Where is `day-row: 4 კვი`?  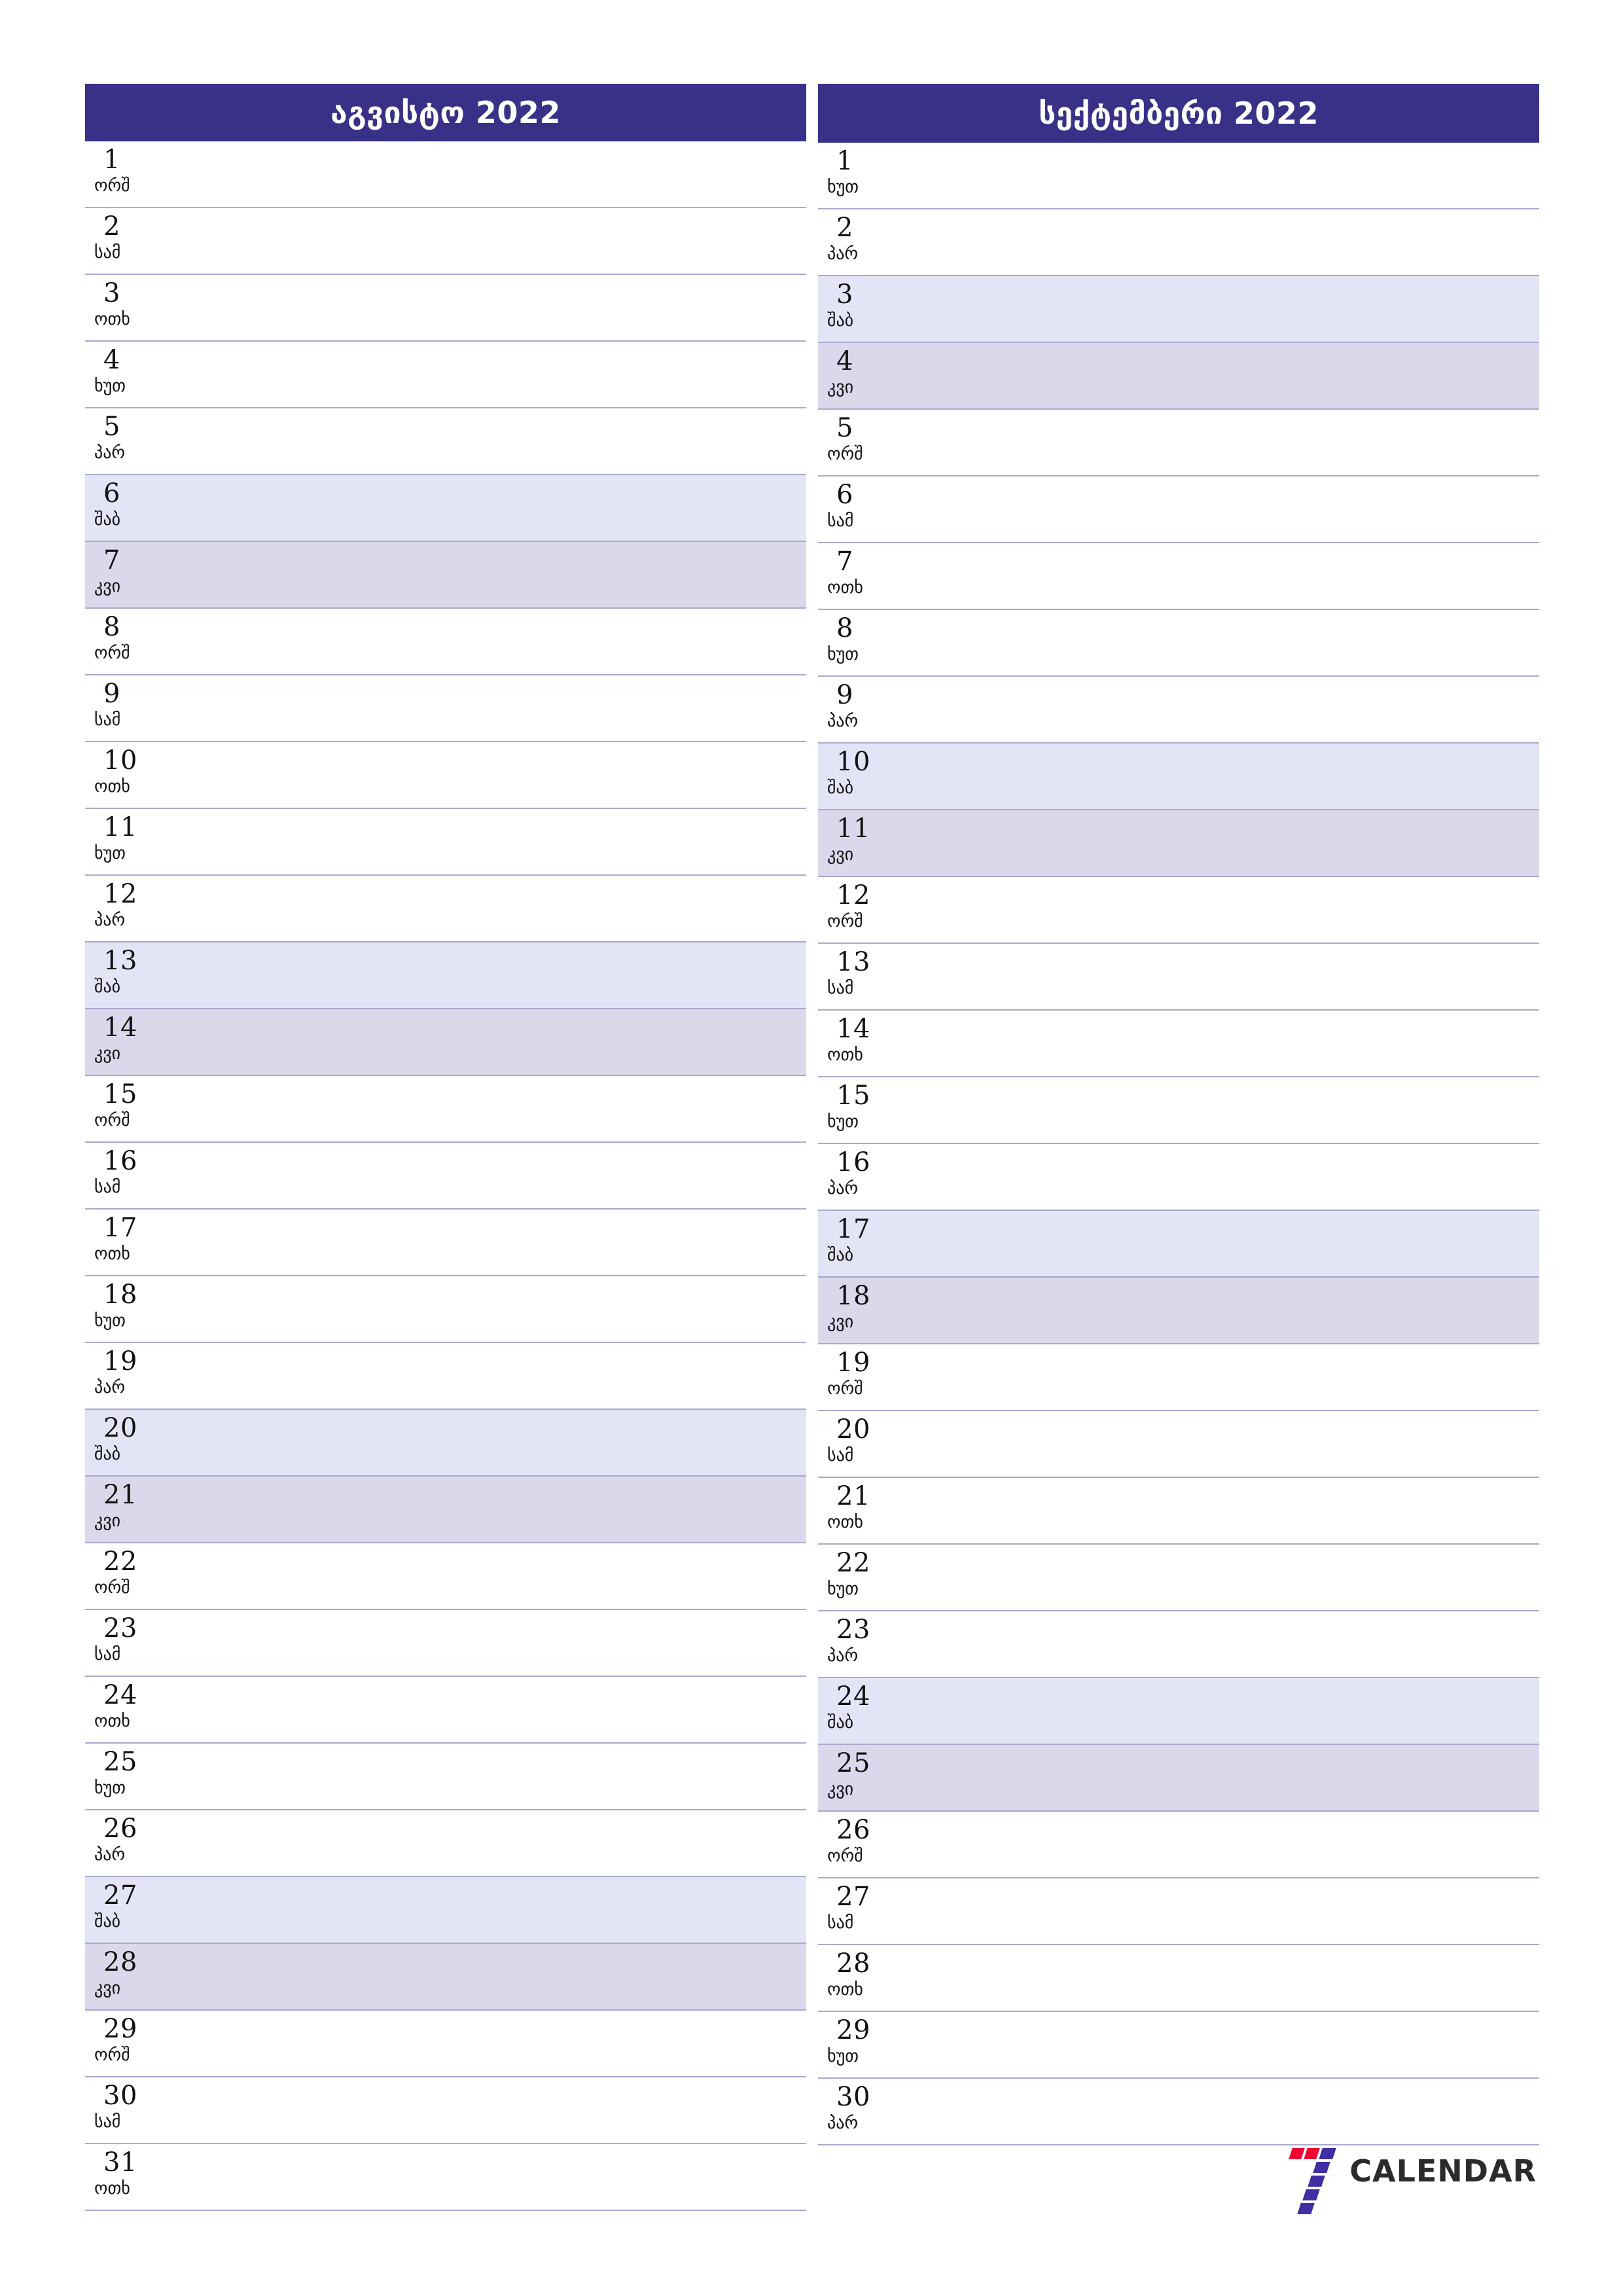
day-row: 4 კვი is located at coordinates (1178, 376).